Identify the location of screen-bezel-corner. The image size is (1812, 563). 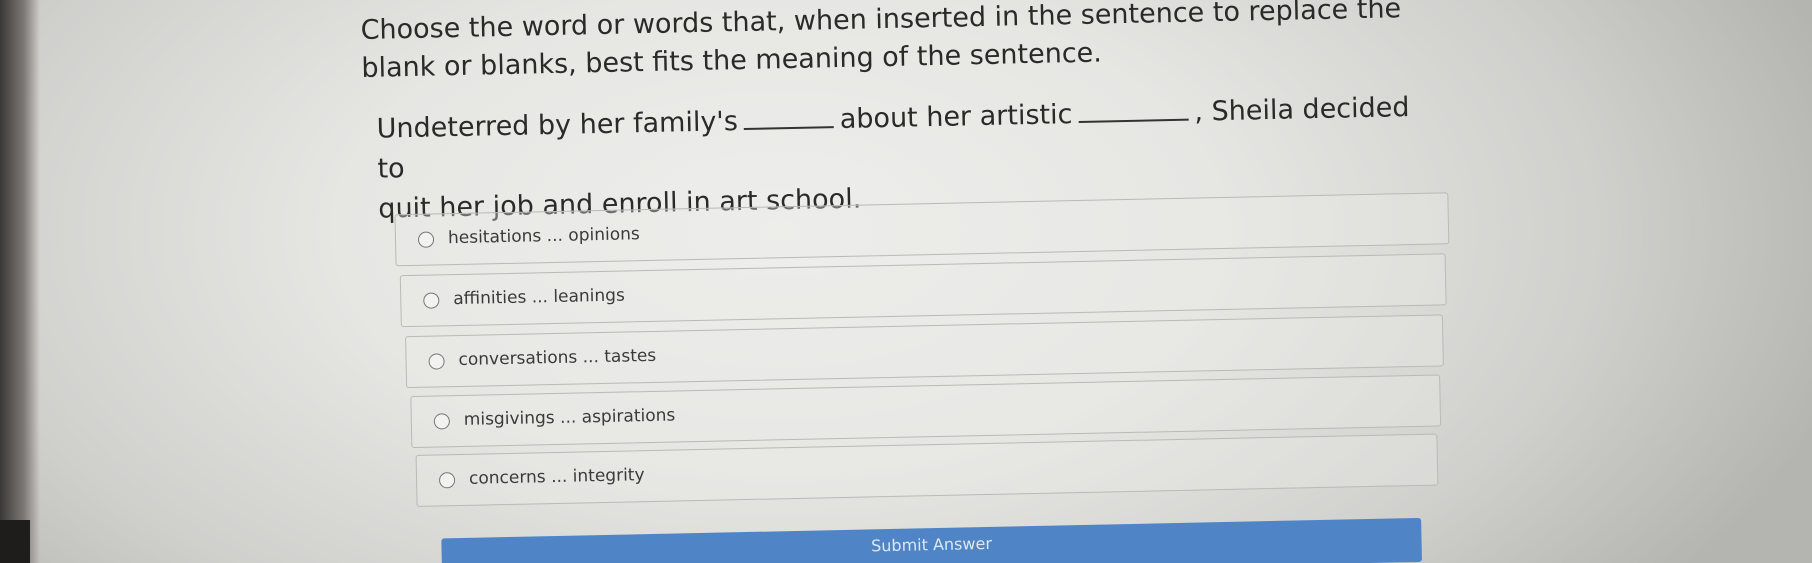
(15, 541).